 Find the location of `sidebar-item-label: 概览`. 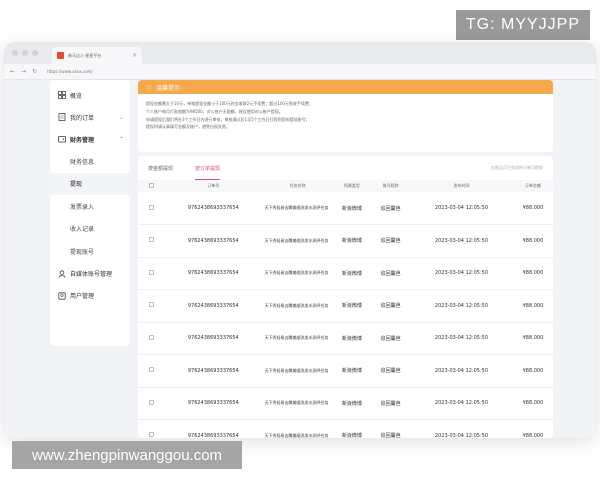

sidebar-item-label: 概览 is located at coordinates (76, 96).